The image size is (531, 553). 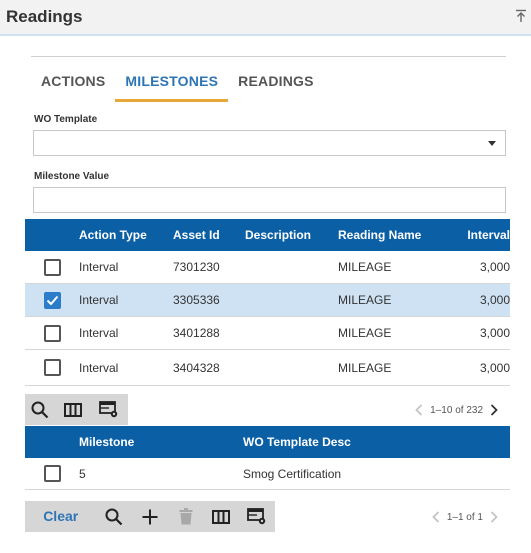 I want to click on column-header-action-type: Action Type, so click(x=126, y=235).